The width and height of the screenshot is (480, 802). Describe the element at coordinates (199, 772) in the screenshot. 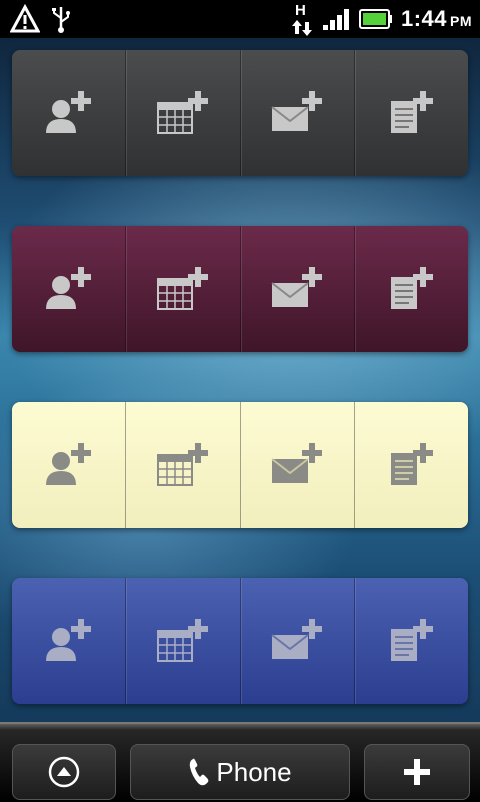

I see `phone-icon` at that location.